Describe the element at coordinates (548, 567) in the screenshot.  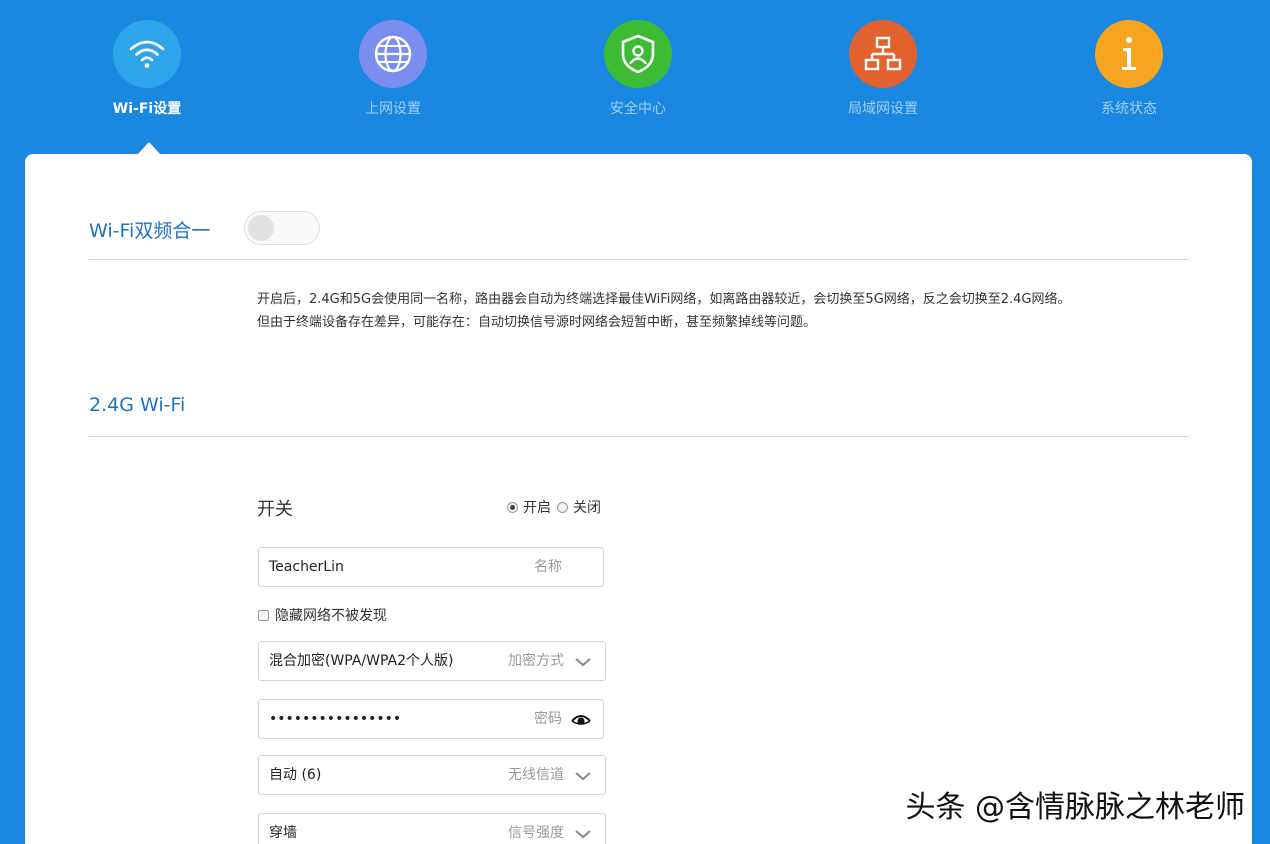
I see `wifi-name-hint: 名称` at that location.